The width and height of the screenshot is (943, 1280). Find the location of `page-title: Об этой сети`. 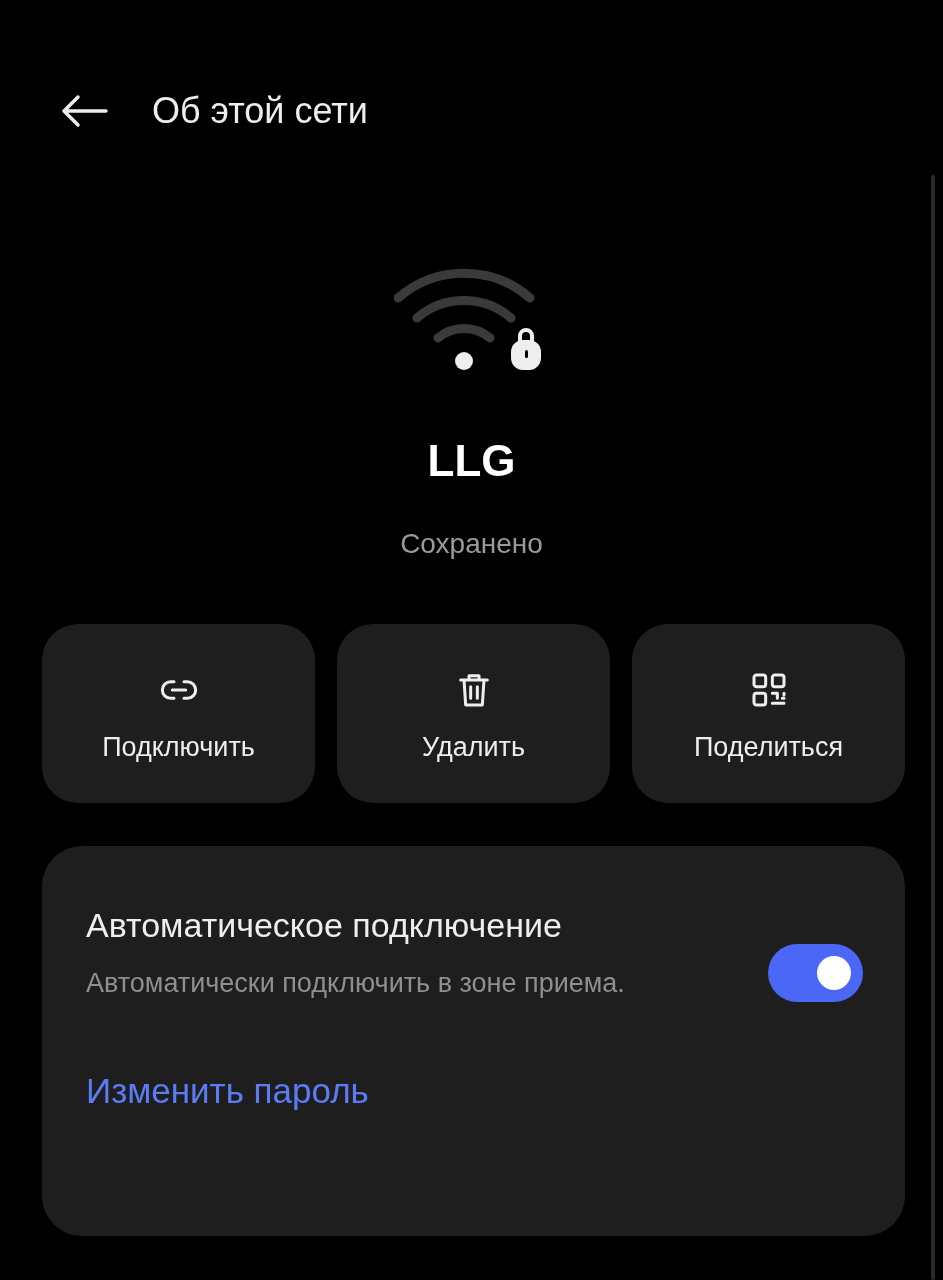

page-title: Об этой сети is located at coordinates (260, 111).